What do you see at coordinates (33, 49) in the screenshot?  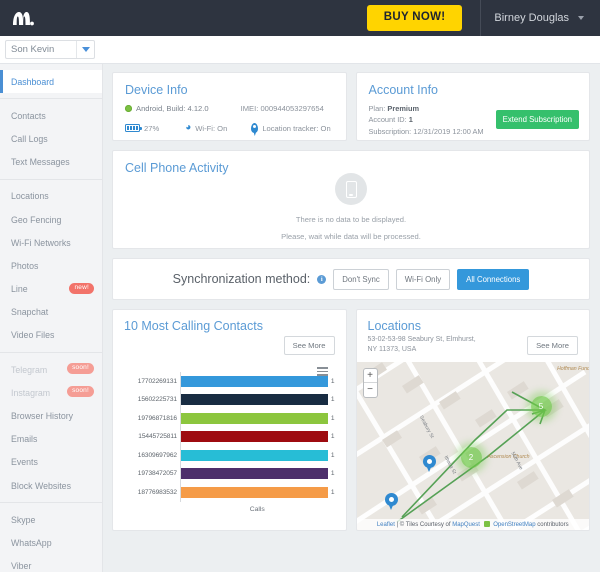 I see `device-select-value: Son Kevin` at bounding box center [33, 49].